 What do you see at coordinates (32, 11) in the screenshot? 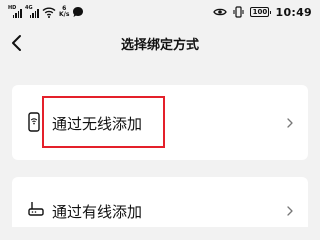
I see `signal-strength-icon-2: 4G` at bounding box center [32, 11].